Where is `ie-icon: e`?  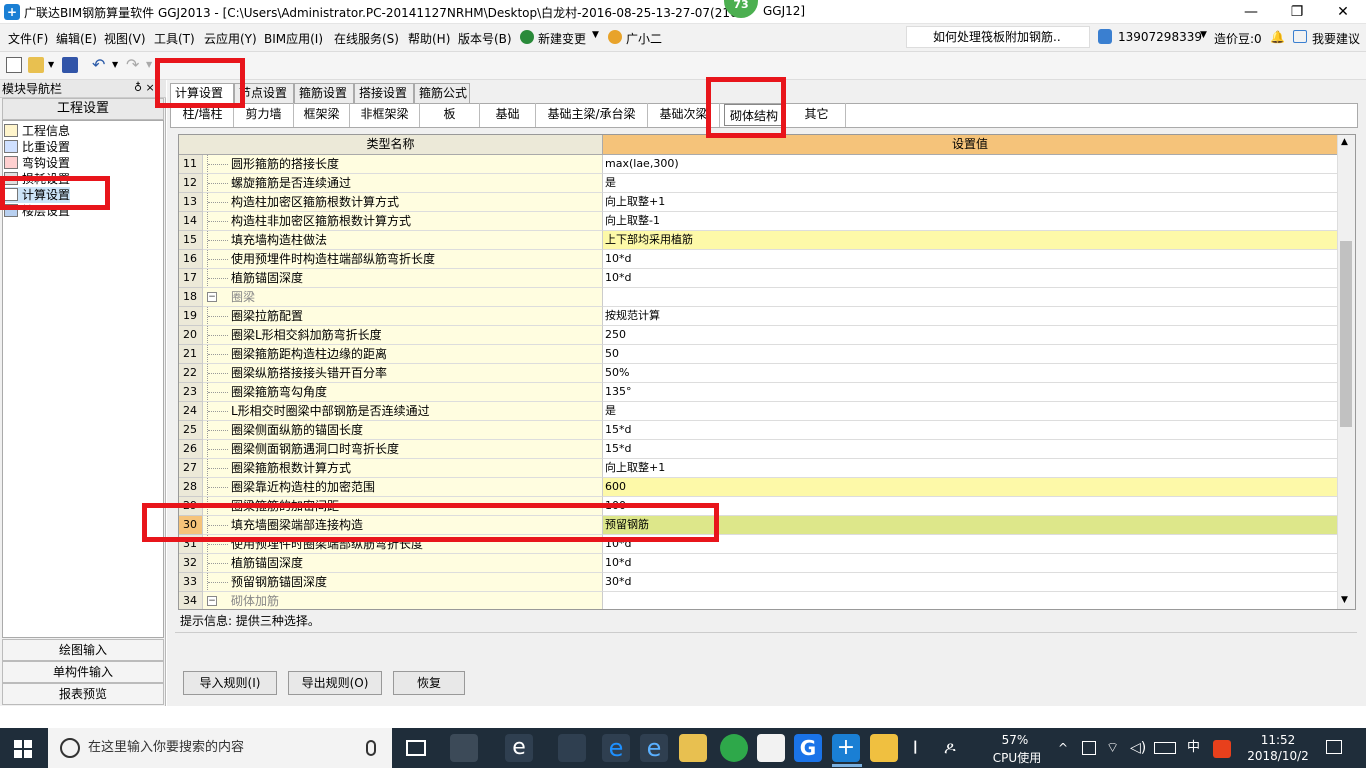
ie-icon: e is located at coordinates (519, 748).